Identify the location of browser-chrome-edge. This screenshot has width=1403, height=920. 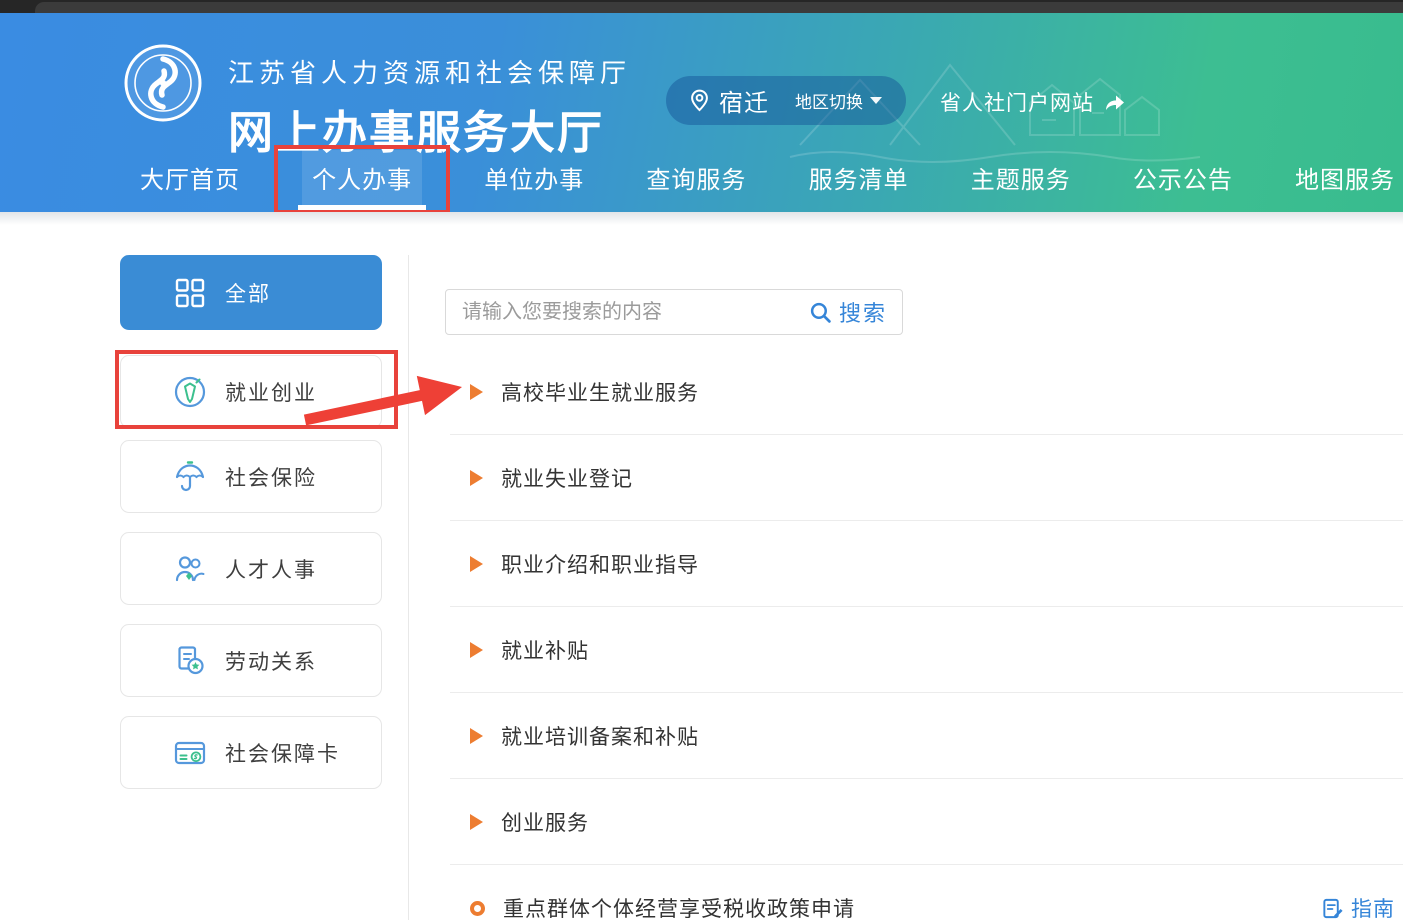
(701, 6).